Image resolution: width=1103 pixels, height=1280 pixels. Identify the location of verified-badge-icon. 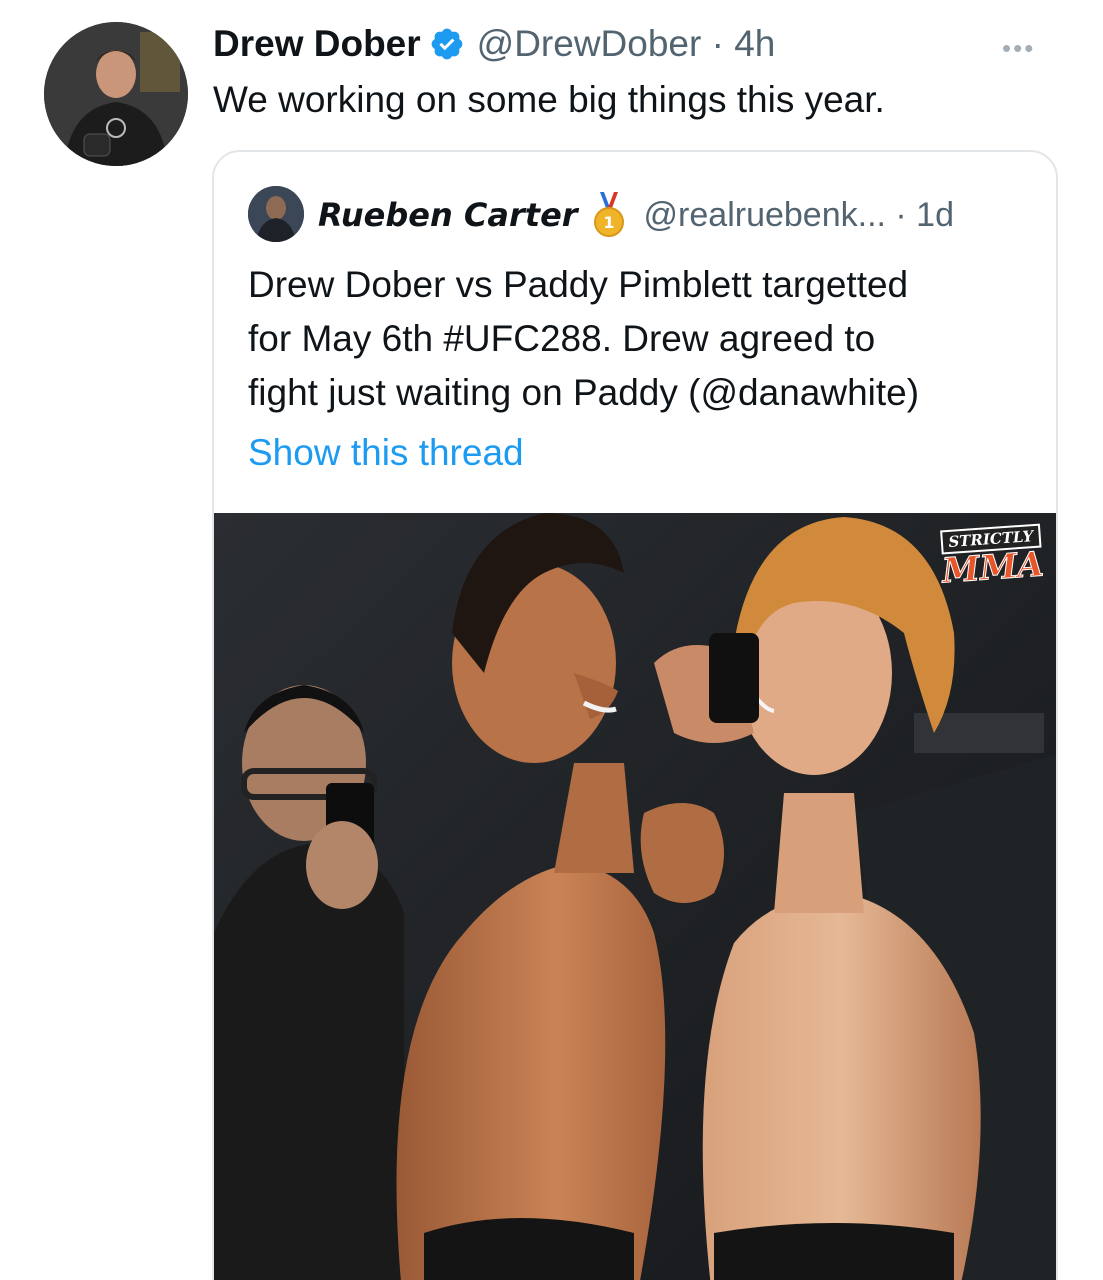
(447, 44).